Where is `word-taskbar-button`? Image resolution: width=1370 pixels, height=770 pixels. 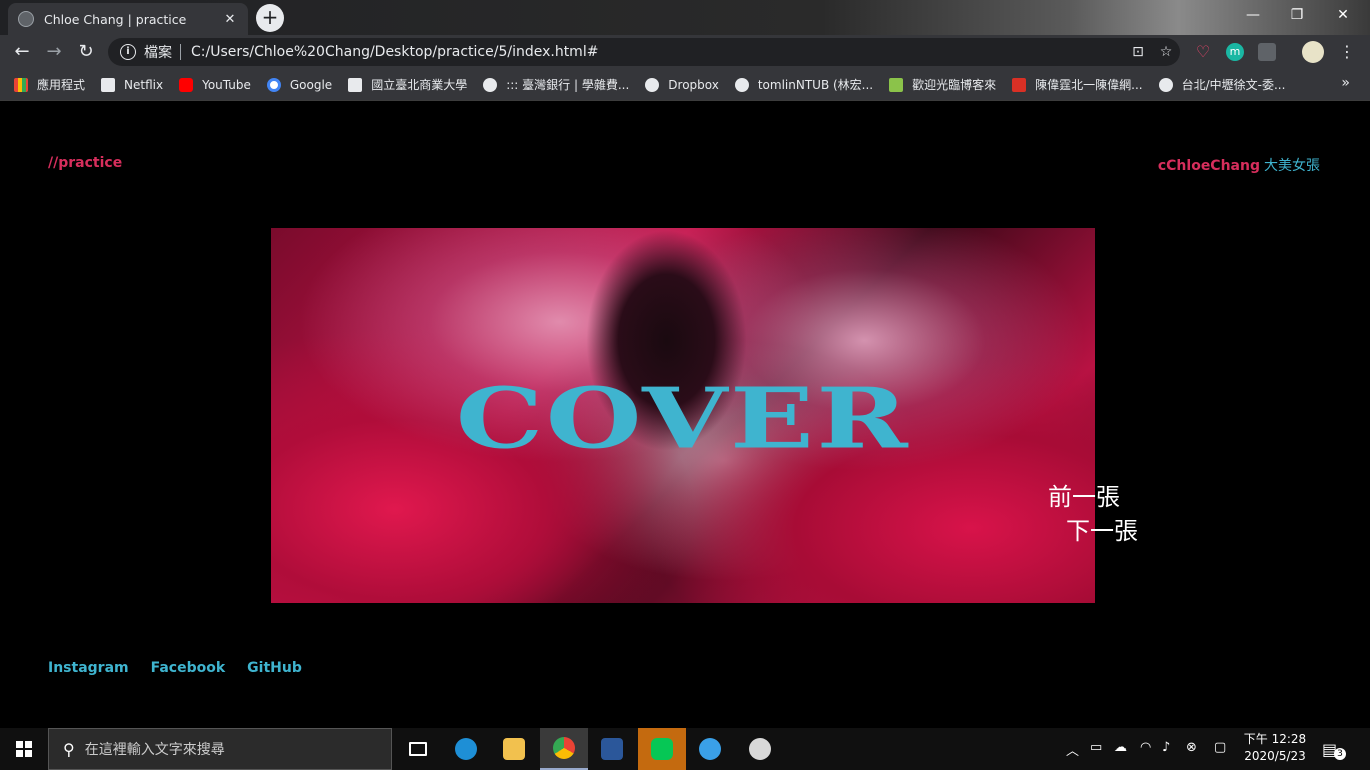
word-taskbar-button is located at coordinates (612, 749).